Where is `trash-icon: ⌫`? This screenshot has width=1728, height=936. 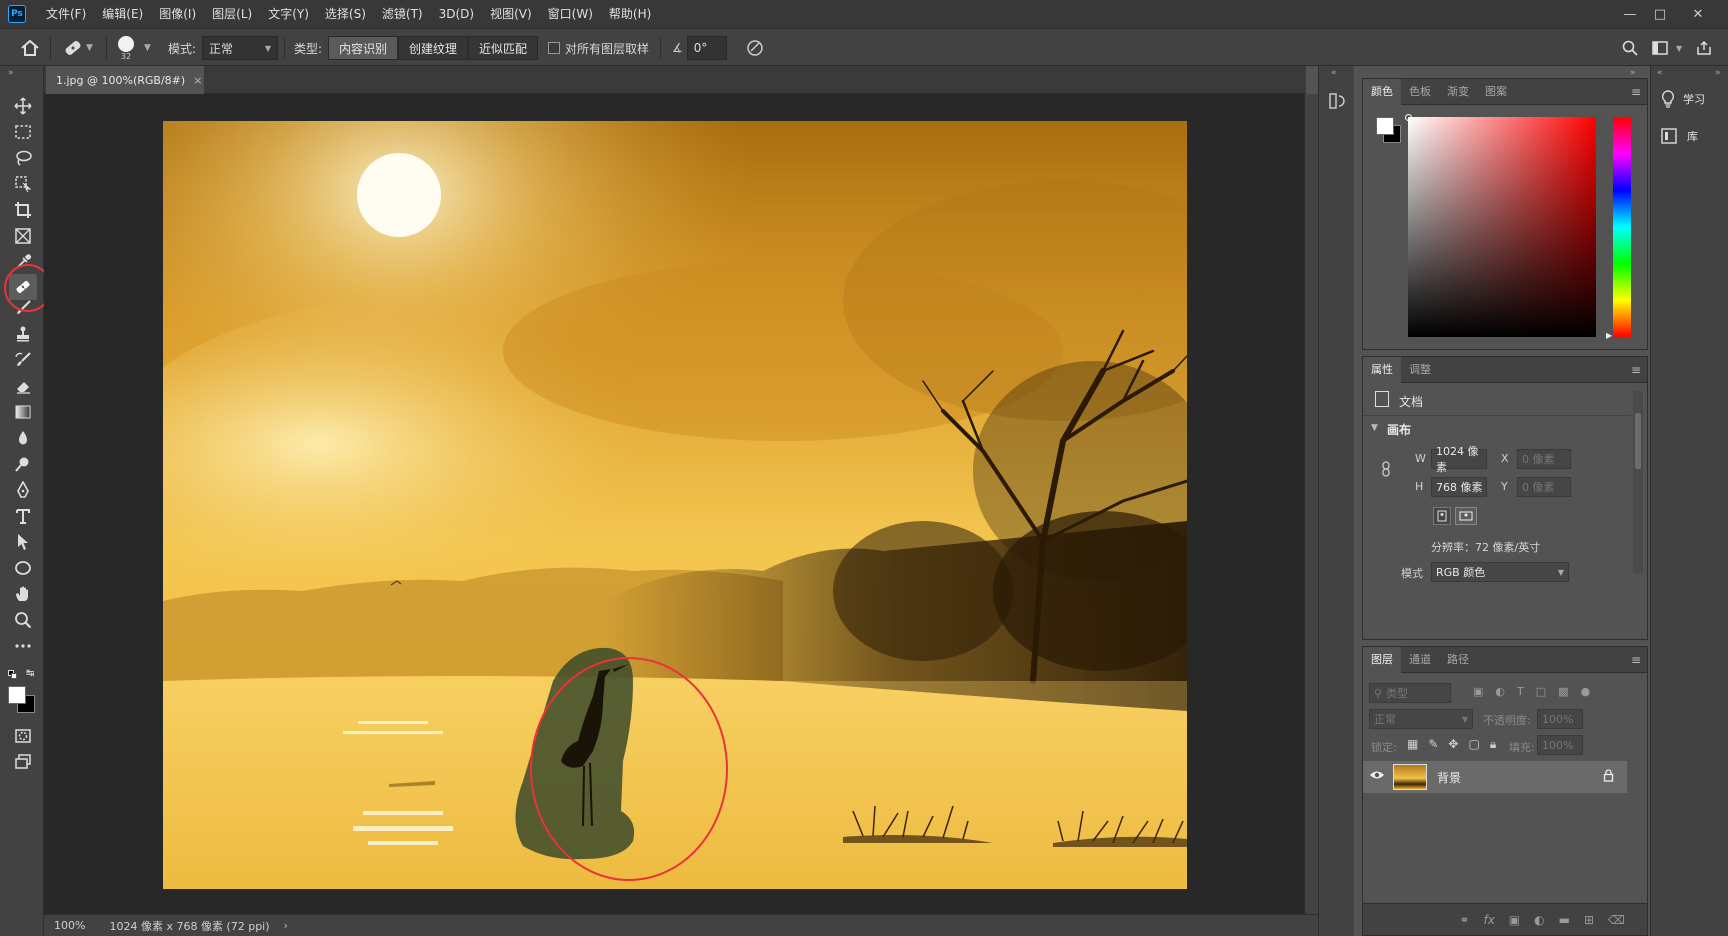
trash-icon: ⌫ is located at coordinates (1616, 920).